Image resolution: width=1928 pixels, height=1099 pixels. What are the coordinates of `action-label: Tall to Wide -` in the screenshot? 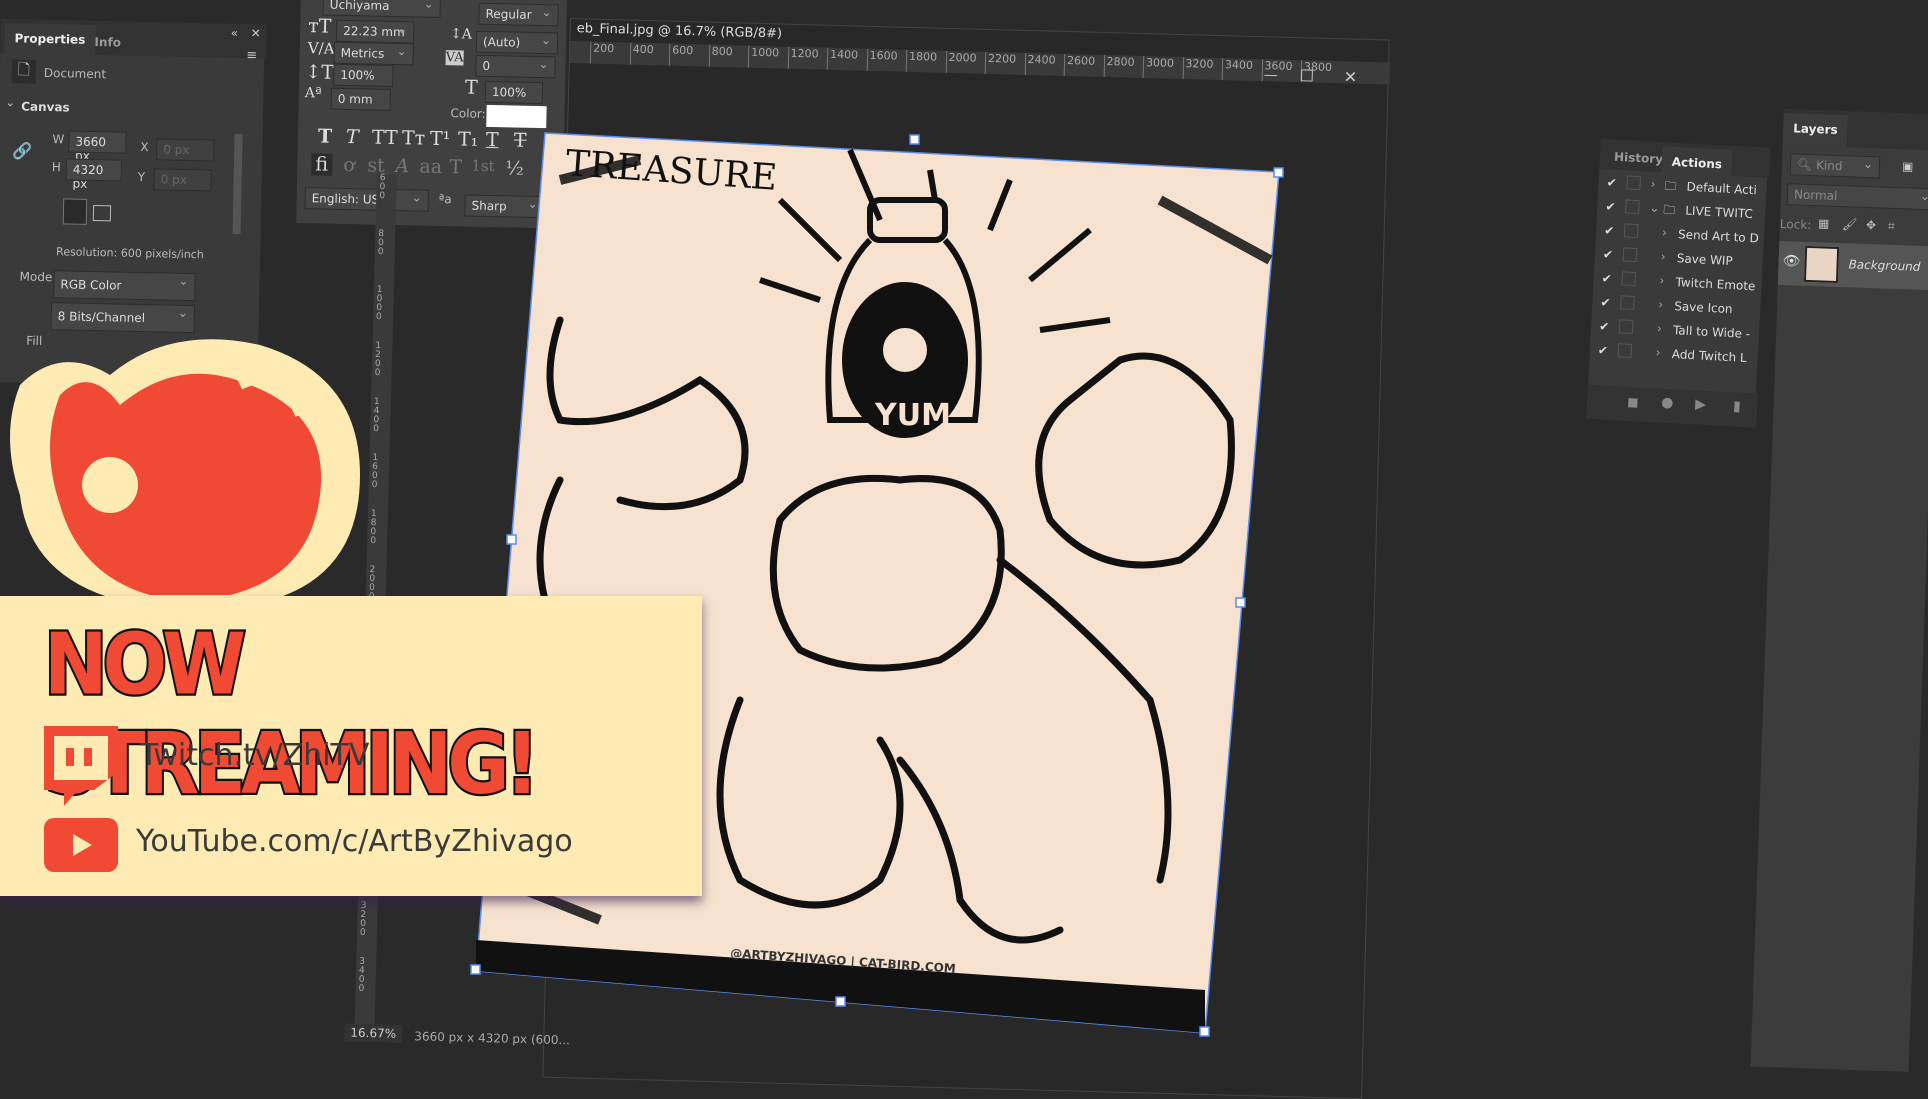 It's located at (1711, 332).